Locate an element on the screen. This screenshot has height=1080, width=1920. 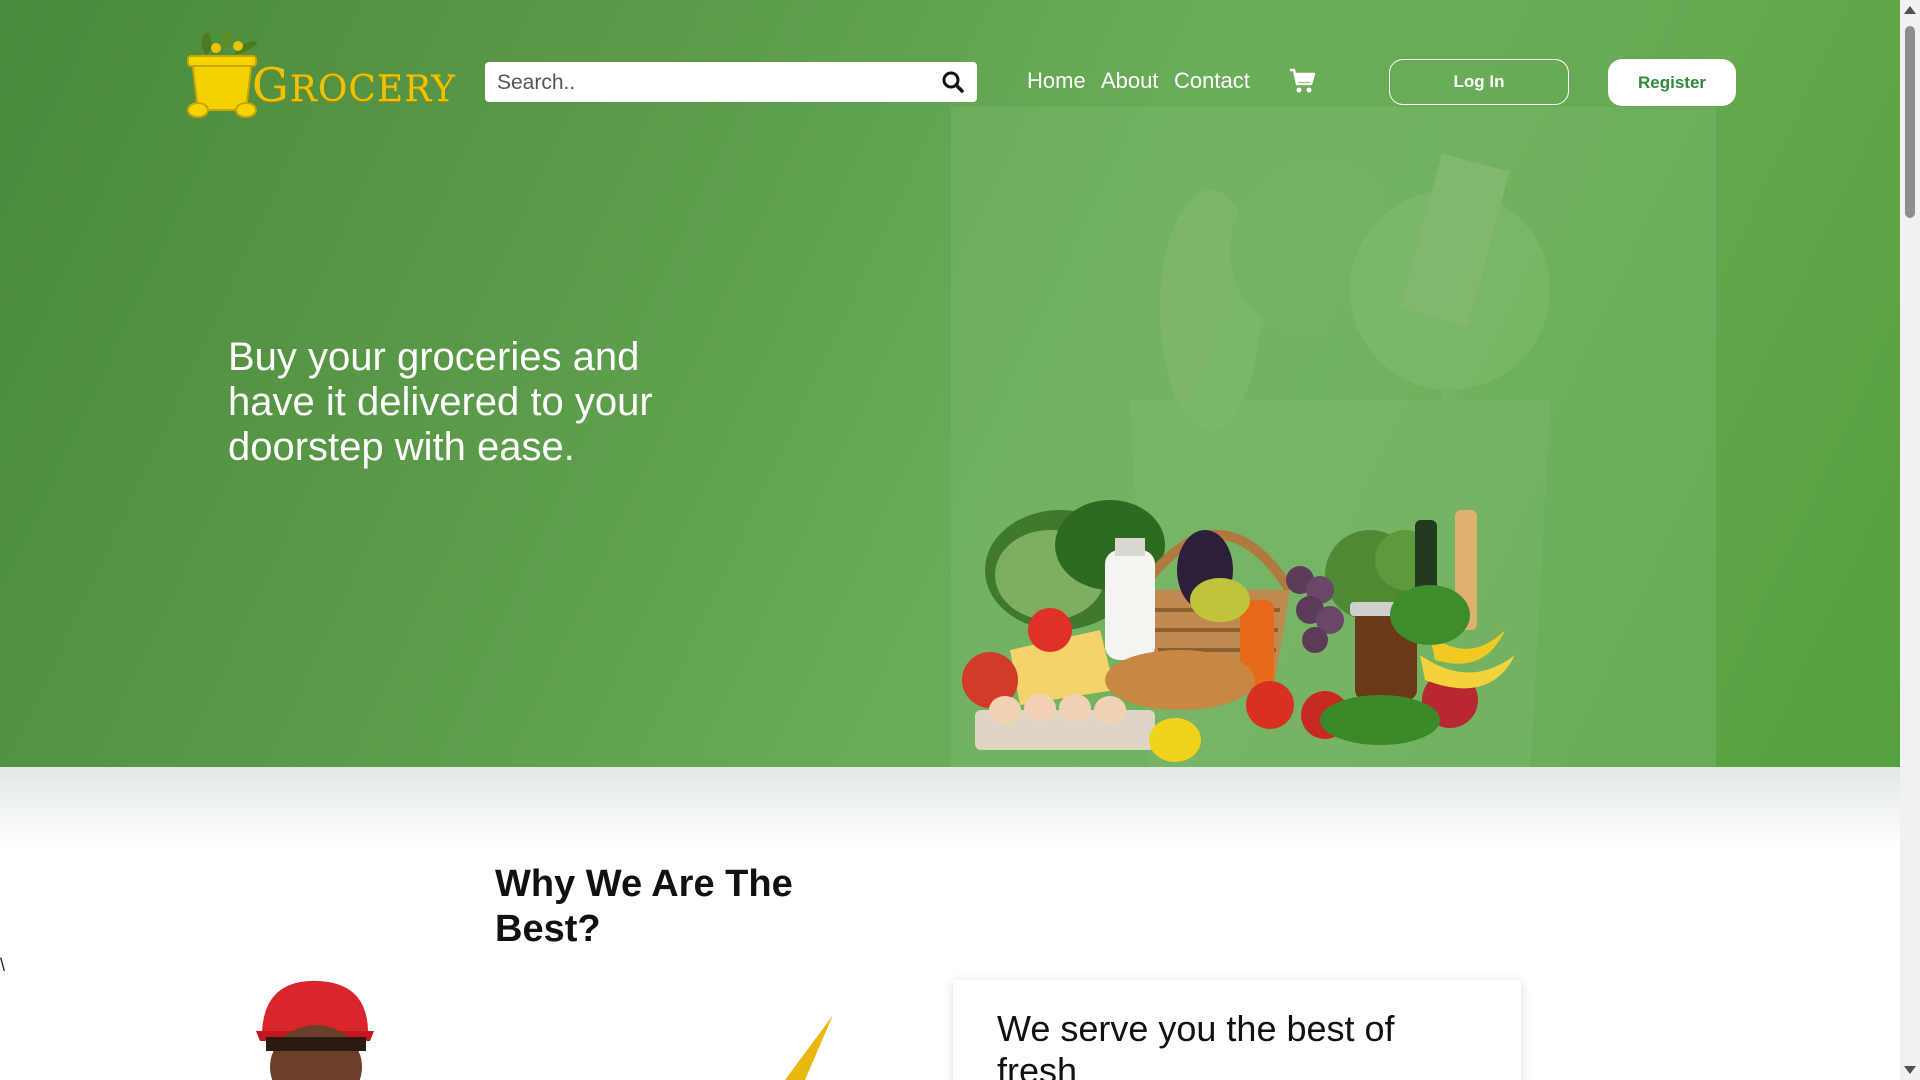
page-scrollbar is located at coordinates (1910, 540).